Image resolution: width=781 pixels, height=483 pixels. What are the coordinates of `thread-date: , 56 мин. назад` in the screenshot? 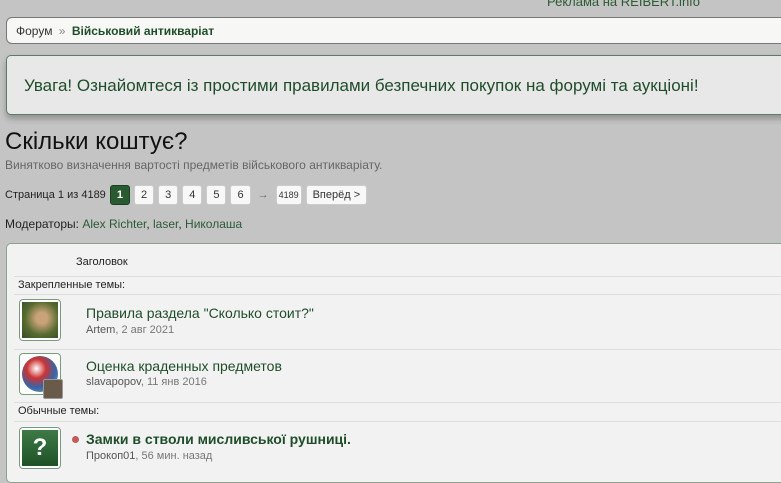 It's located at (174, 456).